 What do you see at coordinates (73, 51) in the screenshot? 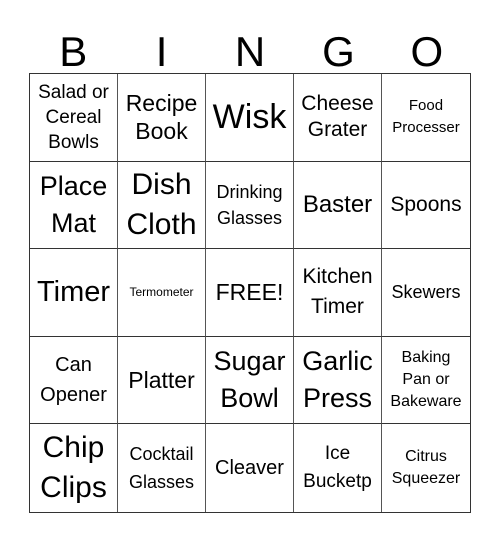
I see `header-letter-b: B` at bounding box center [73, 51].